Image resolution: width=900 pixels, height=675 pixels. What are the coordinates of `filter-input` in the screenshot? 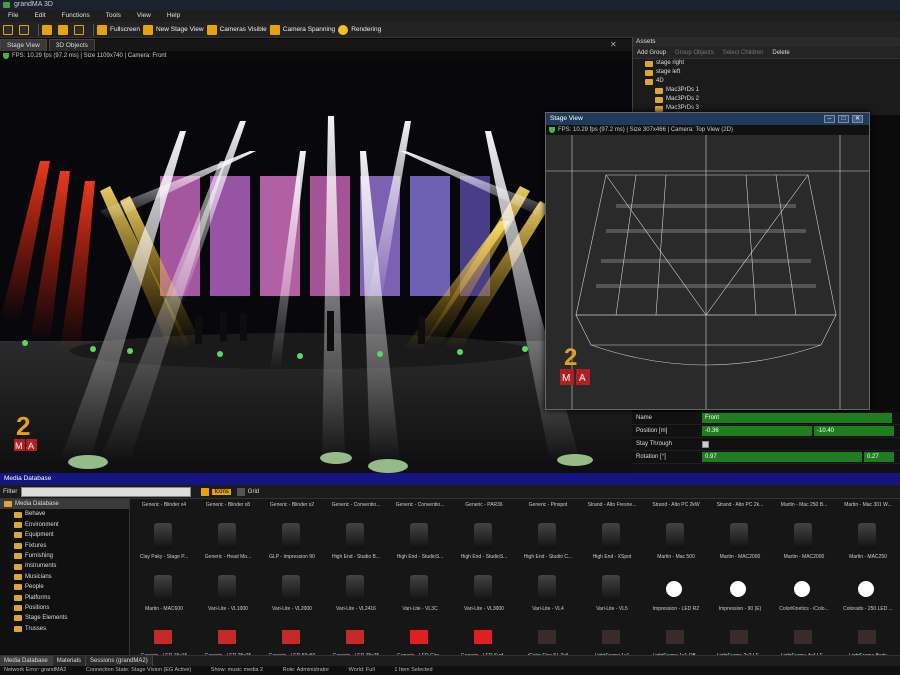 It's located at (106, 491).